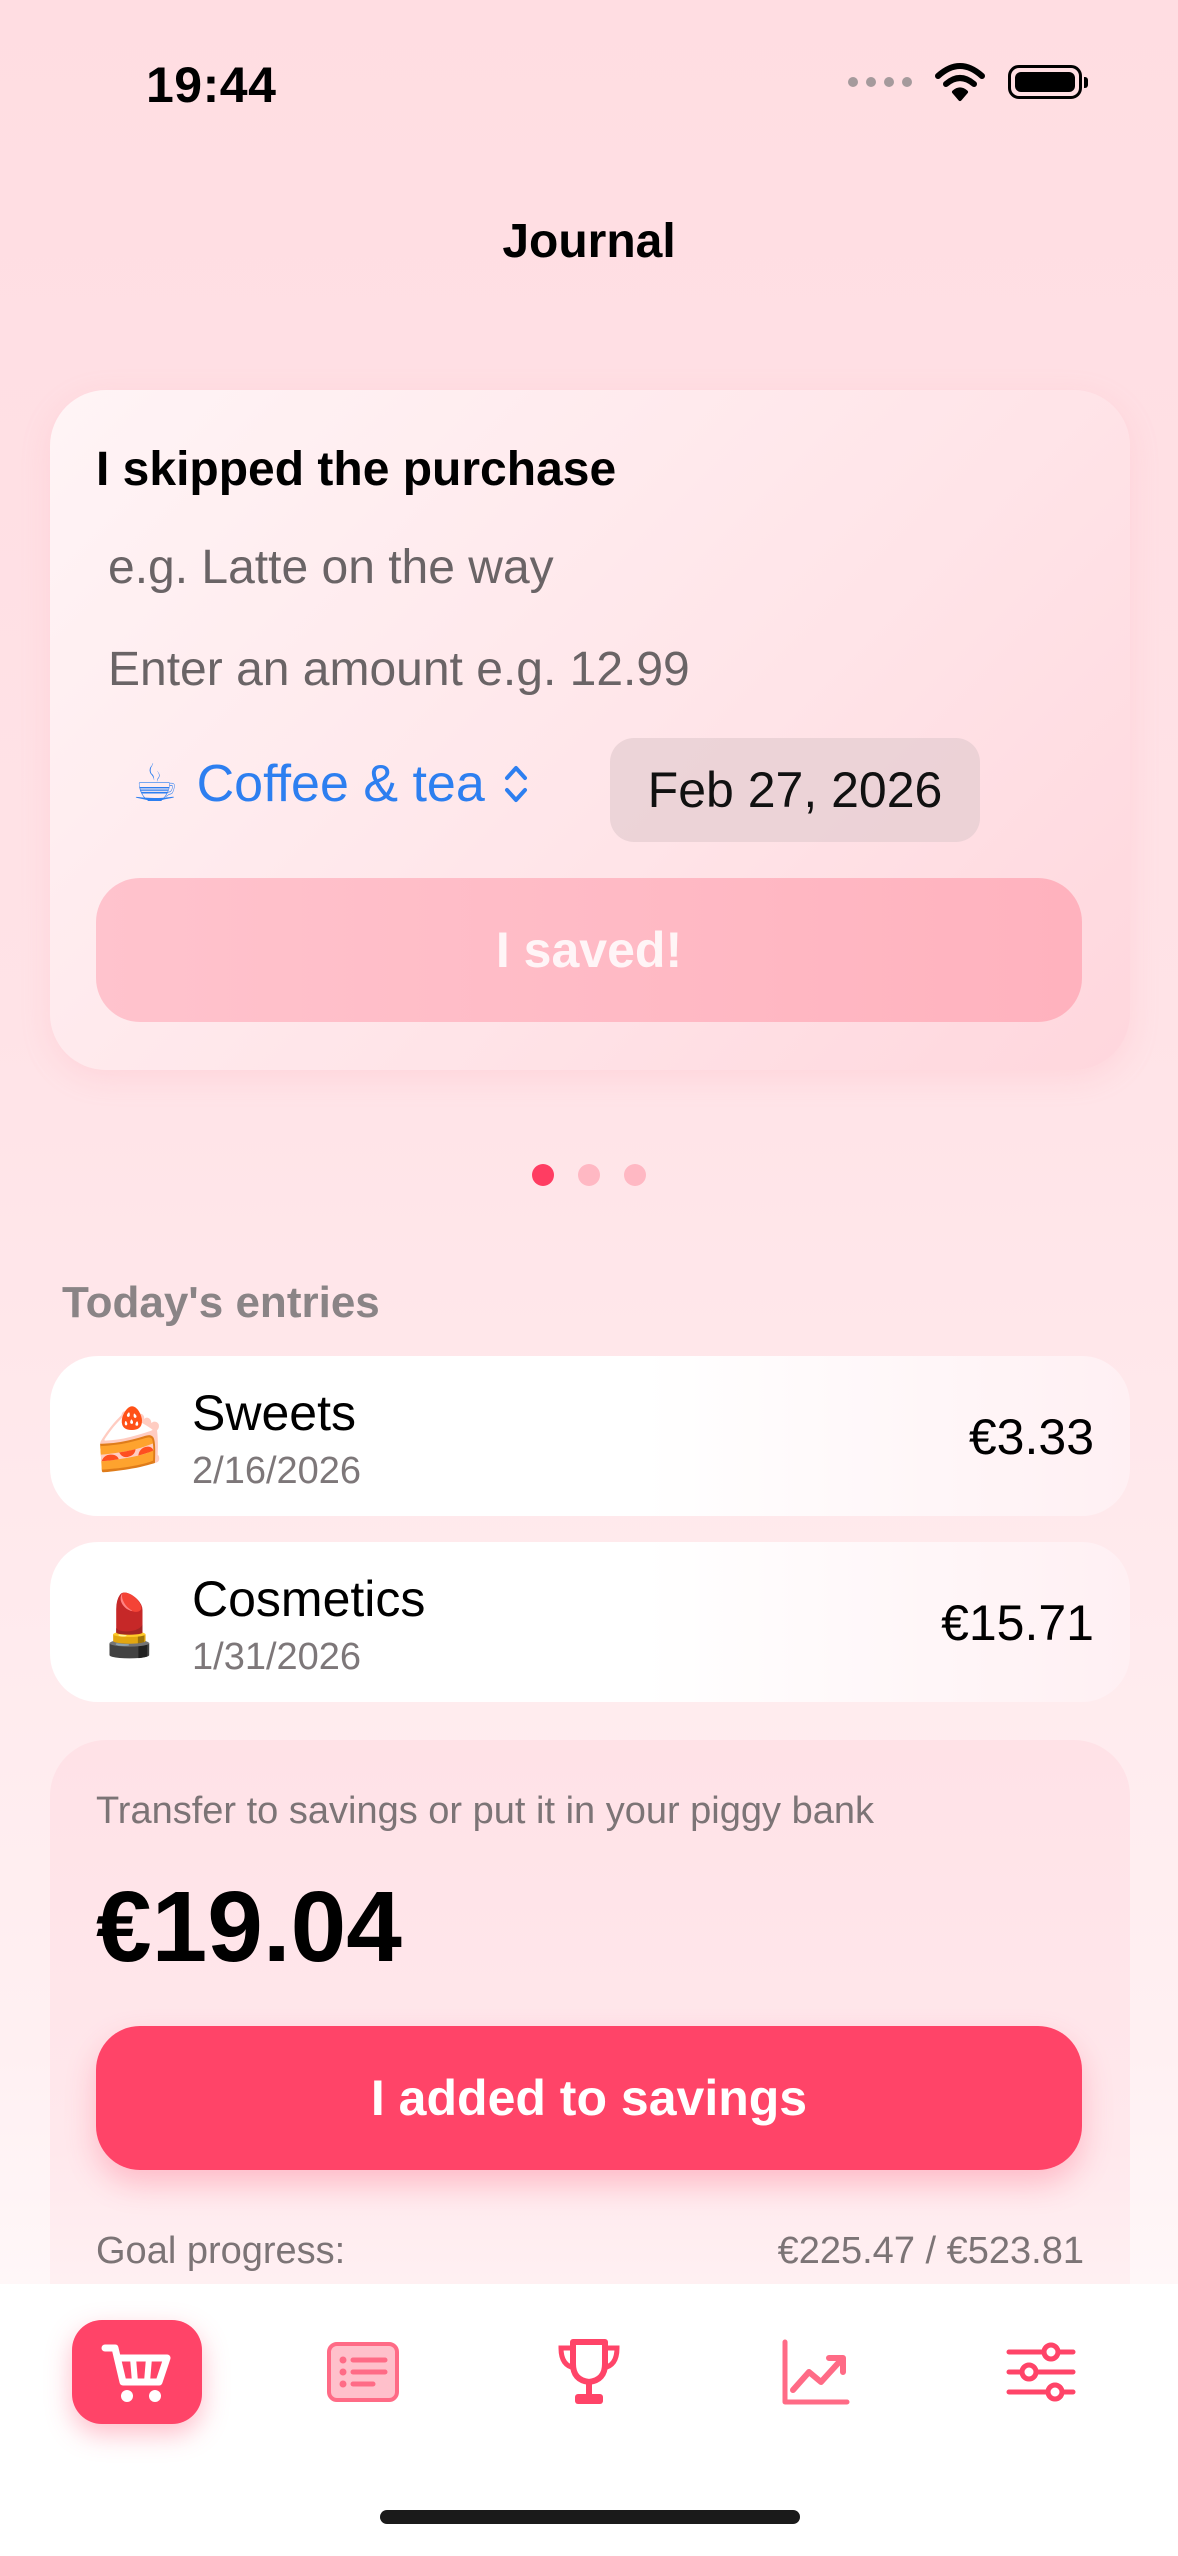 This screenshot has height=2556, width=1178. Describe the element at coordinates (589, 241) in the screenshot. I see `page-title: Journal` at that location.